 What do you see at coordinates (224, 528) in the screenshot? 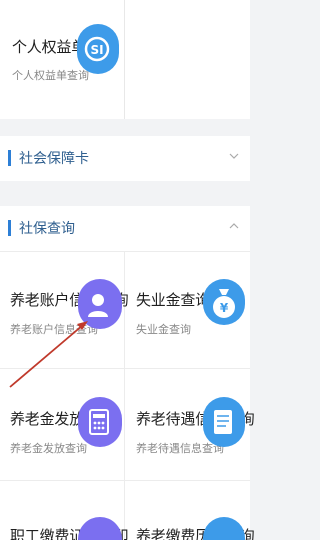
I see `history-icon` at bounding box center [224, 528].